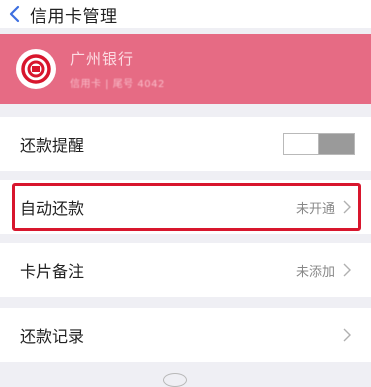  I want to click on row-right: 未添加, so click(324, 270).